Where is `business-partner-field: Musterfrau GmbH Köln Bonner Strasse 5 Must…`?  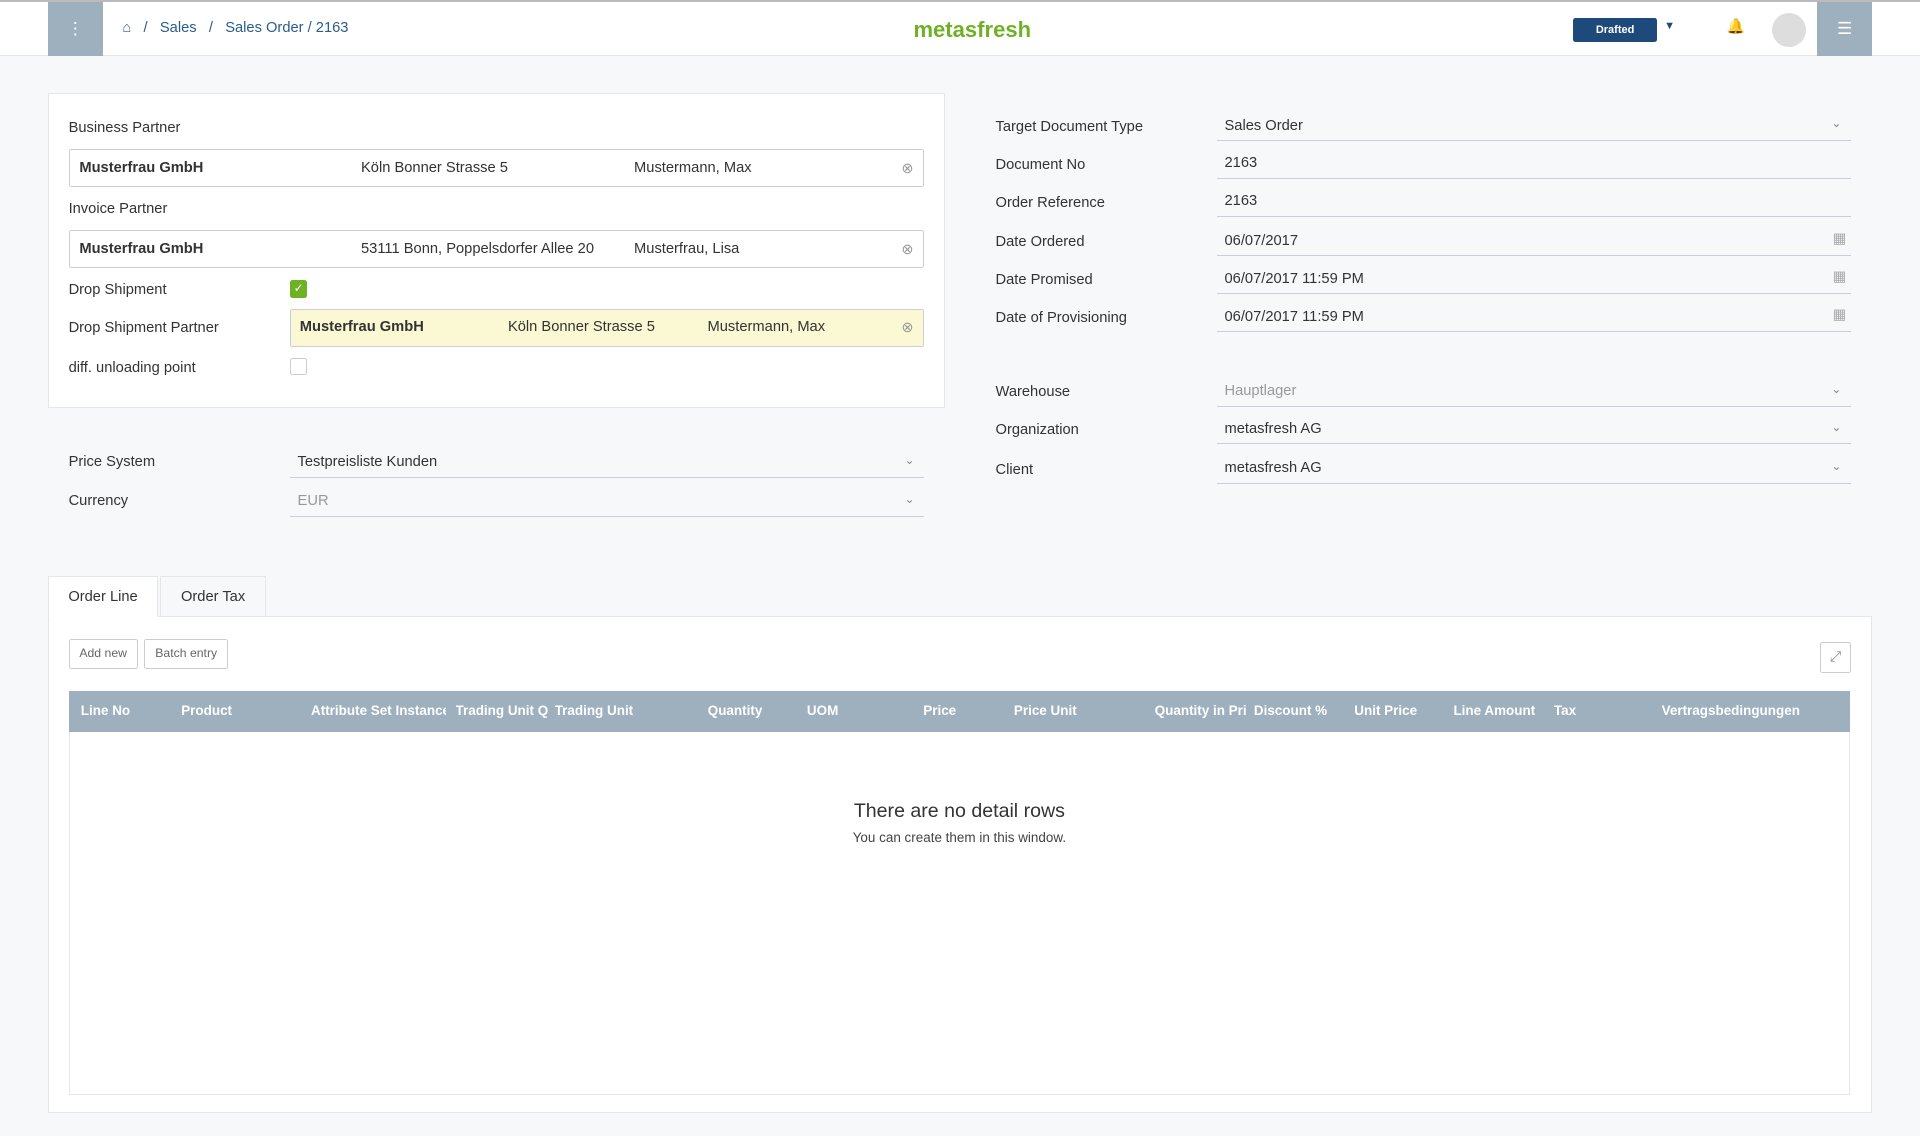 business-partner-field: Musterfrau GmbH Köln Bonner Strasse 5 Must… is located at coordinates (496, 168).